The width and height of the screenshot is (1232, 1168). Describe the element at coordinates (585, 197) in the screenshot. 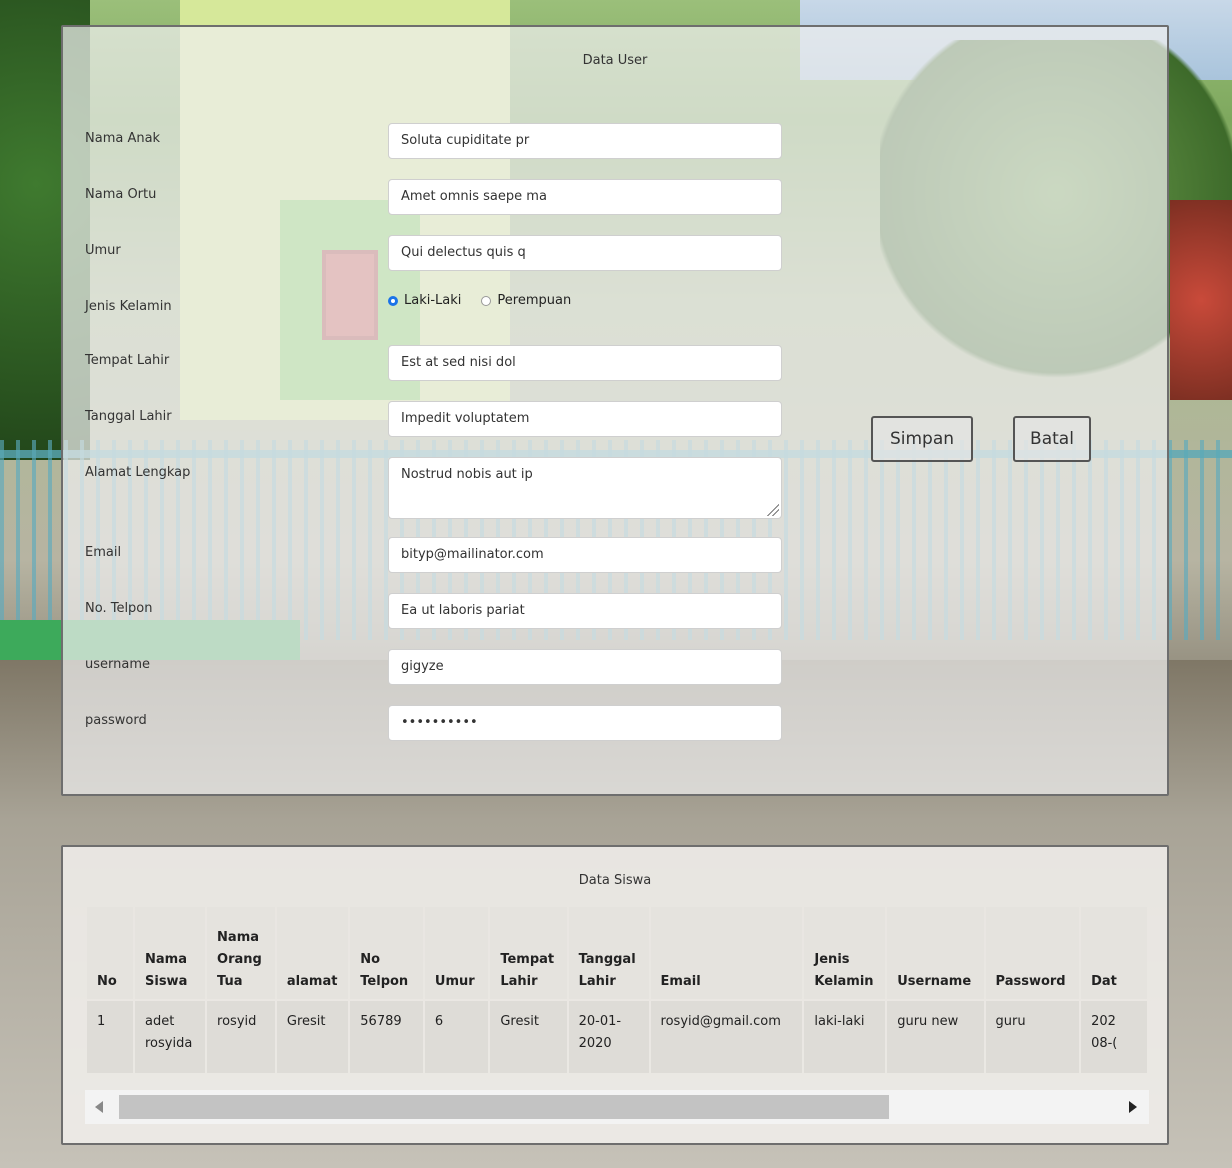

I see `nama-ortu-input: Amet omnis saepe ma` at that location.